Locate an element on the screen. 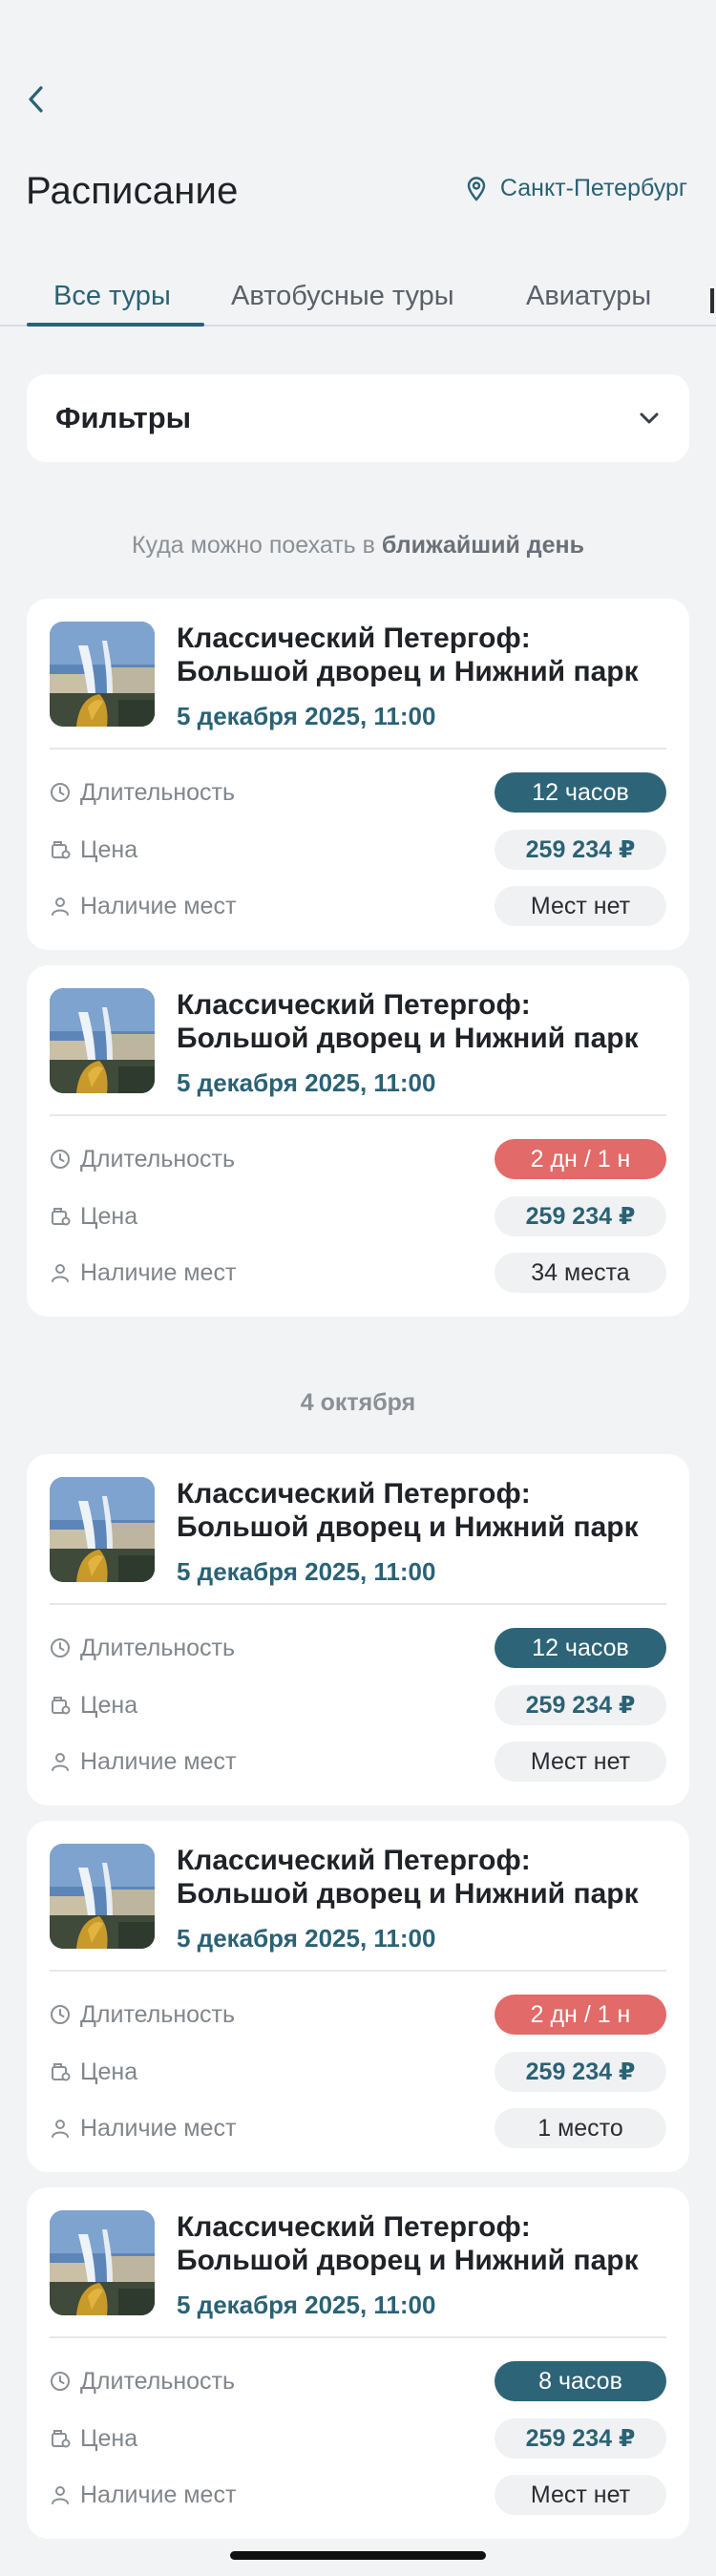 This screenshot has width=716, height=2576. location-pin-icon is located at coordinates (476, 188).